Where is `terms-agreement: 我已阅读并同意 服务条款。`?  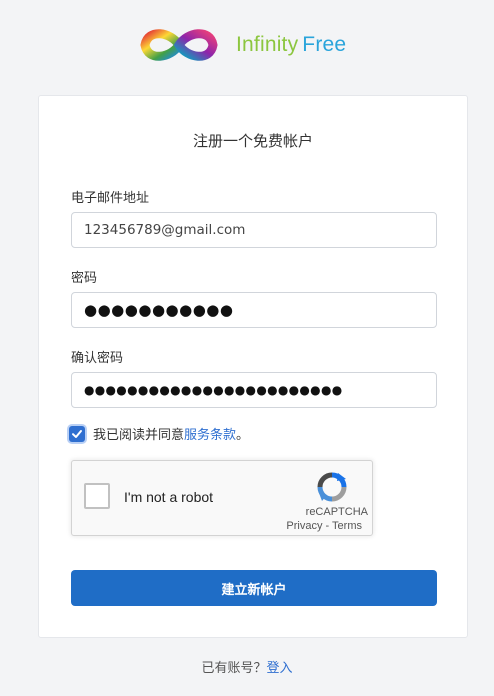 terms-agreement: 我已阅读并同意 服务条款。 is located at coordinates (159, 433).